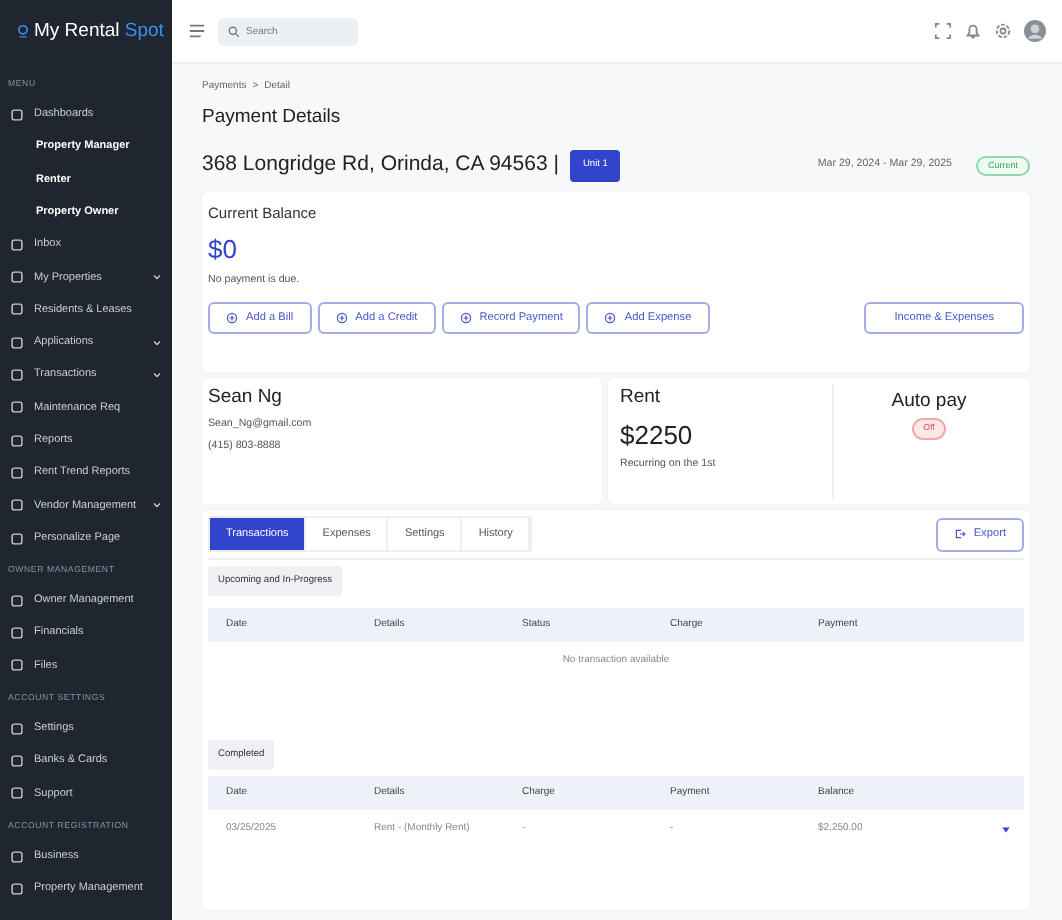  What do you see at coordinates (223, 249) in the screenshot?
I see `balance-amount: $0` at bounding box center [223, 249].